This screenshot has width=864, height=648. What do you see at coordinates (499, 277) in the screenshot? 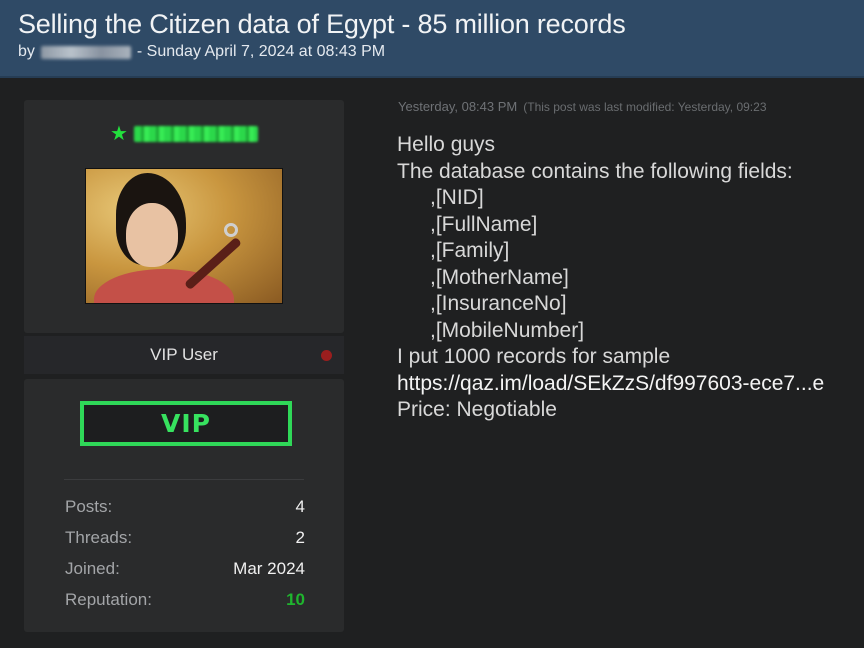
I see `field-item: ,[MotherName]` at bounding box center [499, 277].